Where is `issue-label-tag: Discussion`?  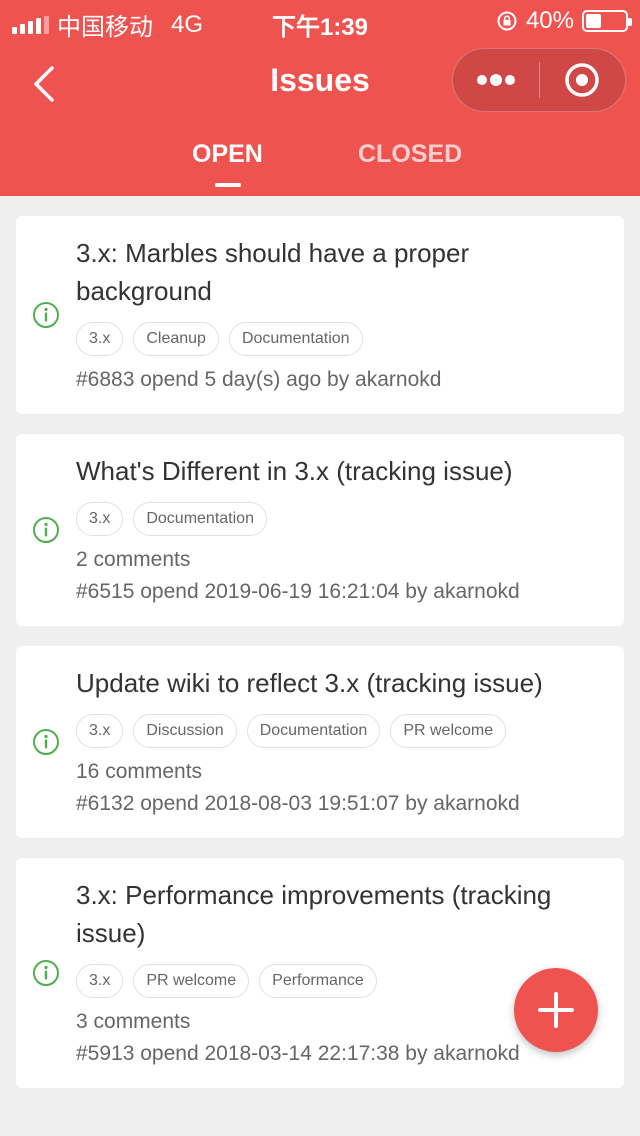 issue-label-tag: Discussion is located at coordinates (185, 731).